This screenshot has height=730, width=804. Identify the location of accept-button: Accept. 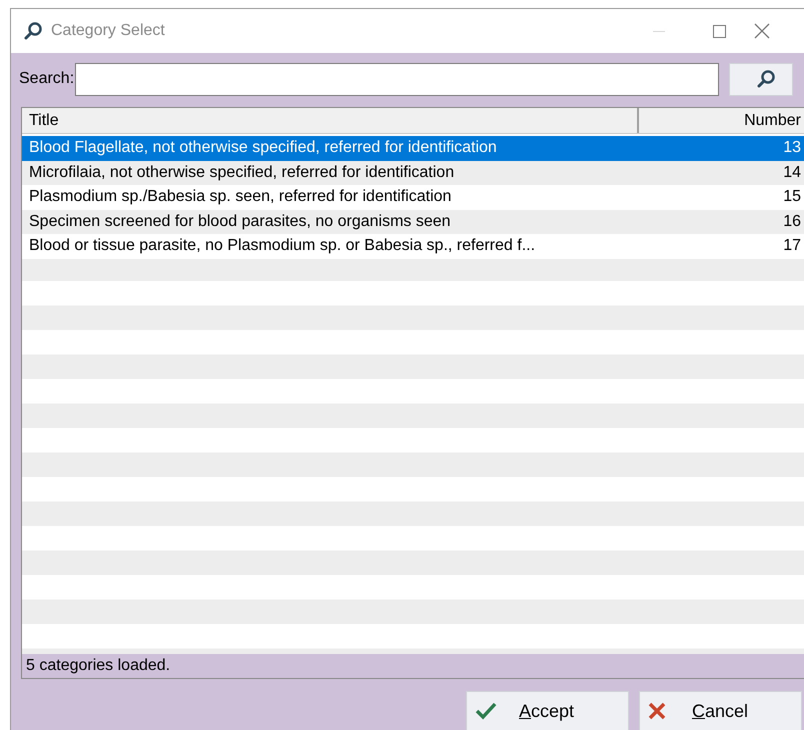
(547, 710).